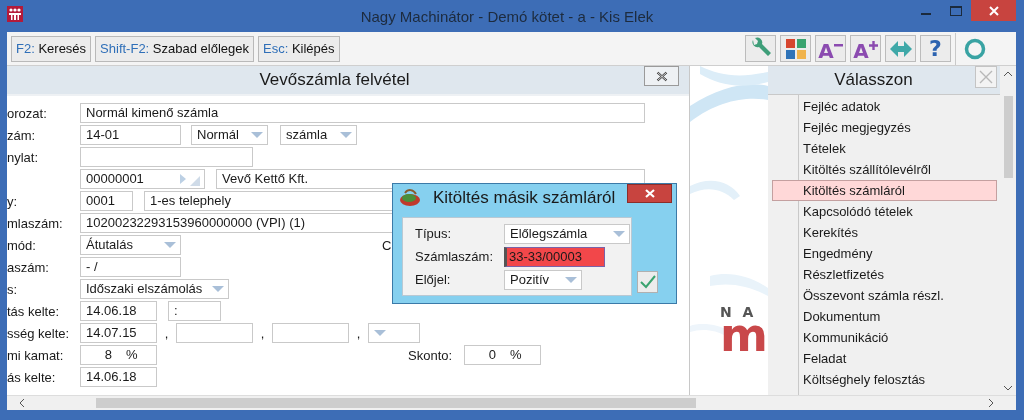 The height and width of the screenshot is (420, 1024). What do you see at coordinates (27, 113) in the screenshot?
I see `field-label: orozat:` at bounding box center [27, 113].